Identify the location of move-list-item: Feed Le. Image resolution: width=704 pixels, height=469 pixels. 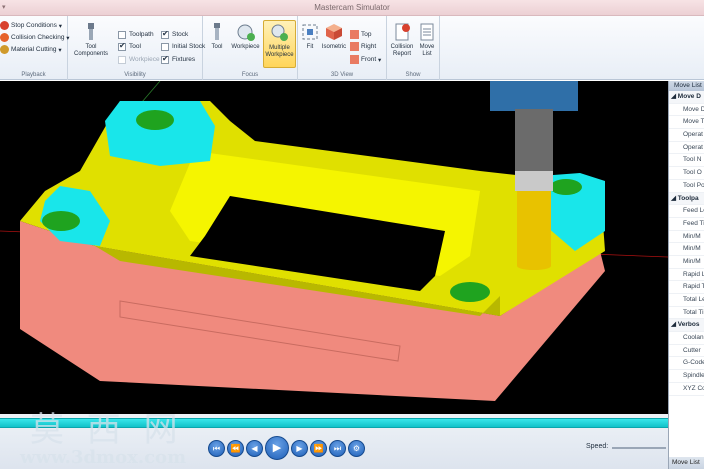
(686, 211).